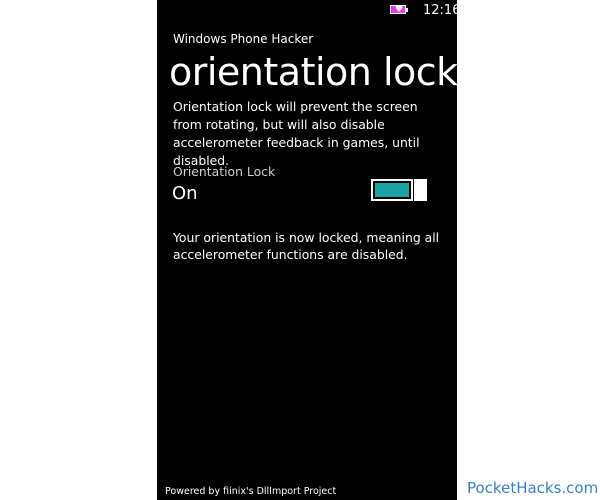 This screenshot has height=500, width=600. I want to click on status-bar: ♥ 12:16, so click(307, 11).